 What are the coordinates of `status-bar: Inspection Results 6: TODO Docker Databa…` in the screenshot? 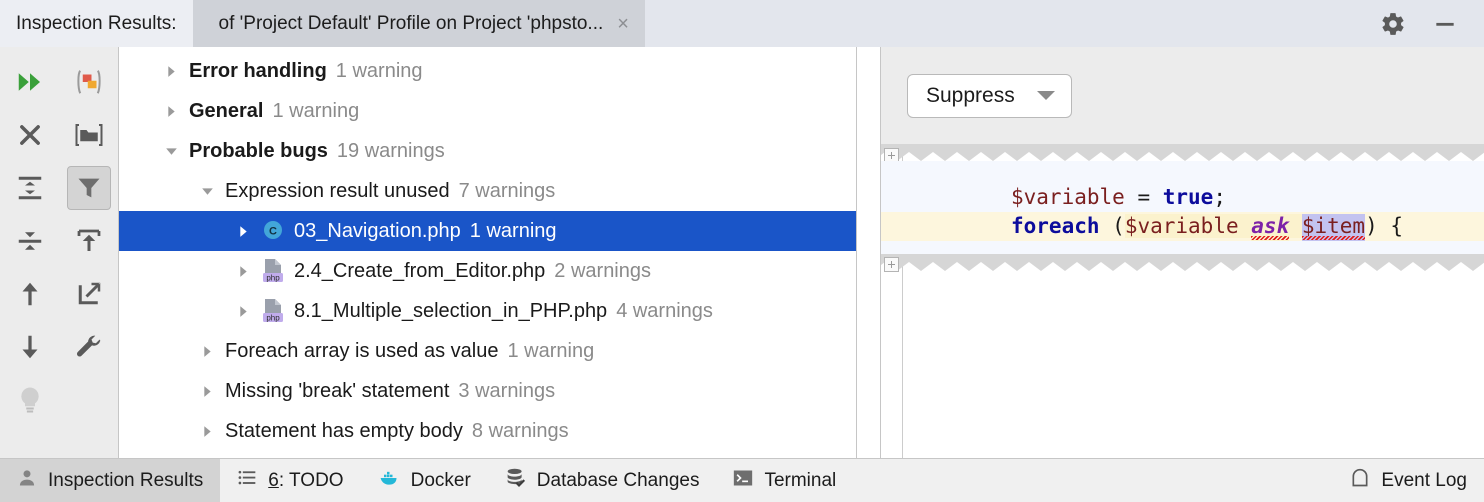 It's located at (742, 480).